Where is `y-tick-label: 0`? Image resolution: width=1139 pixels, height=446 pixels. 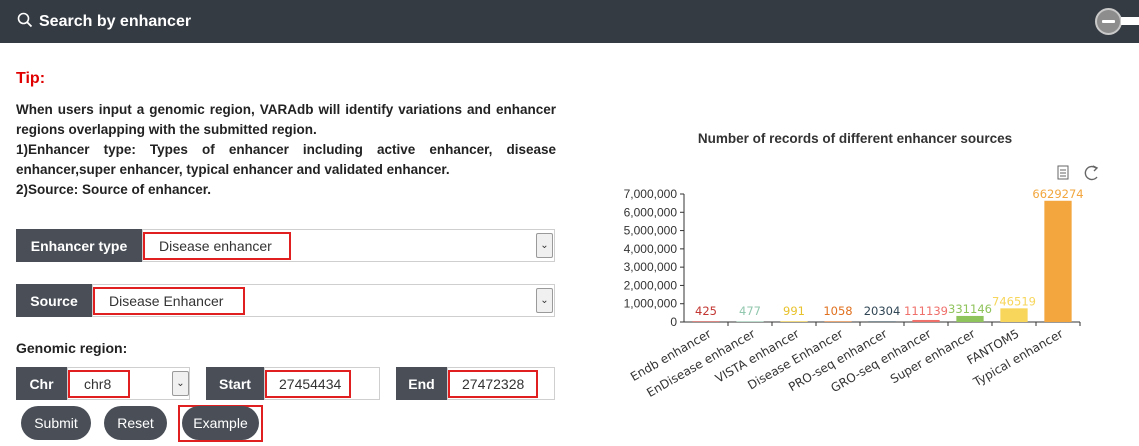 y-tick-label: 0 is located at coordinates (673, 322).